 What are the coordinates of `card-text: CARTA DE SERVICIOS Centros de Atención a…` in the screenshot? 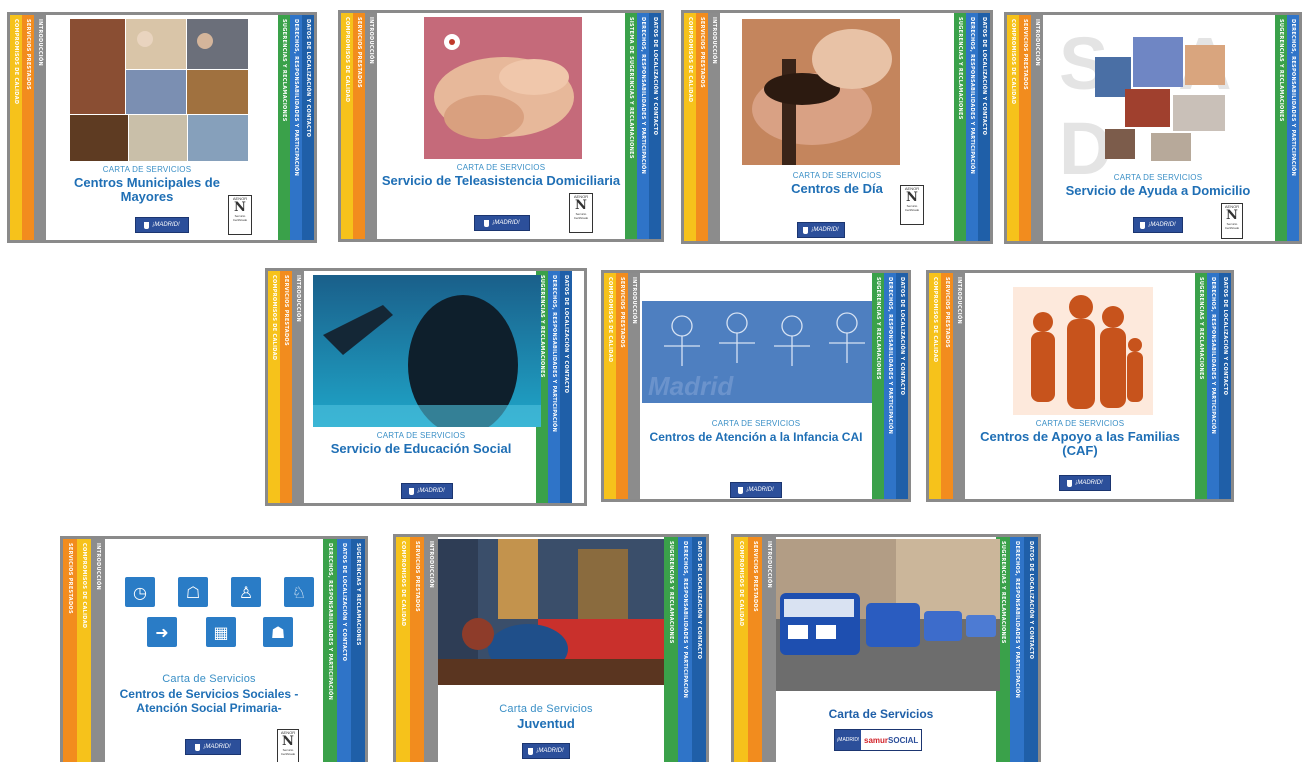 It's located at (756, 431).